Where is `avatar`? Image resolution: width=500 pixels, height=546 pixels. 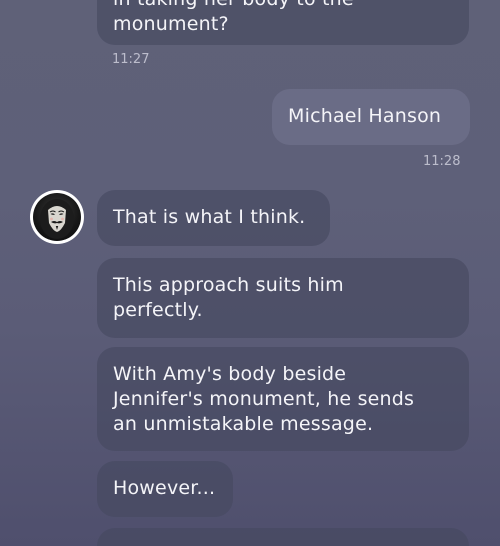 avatar is located at coordinates (57, 217).